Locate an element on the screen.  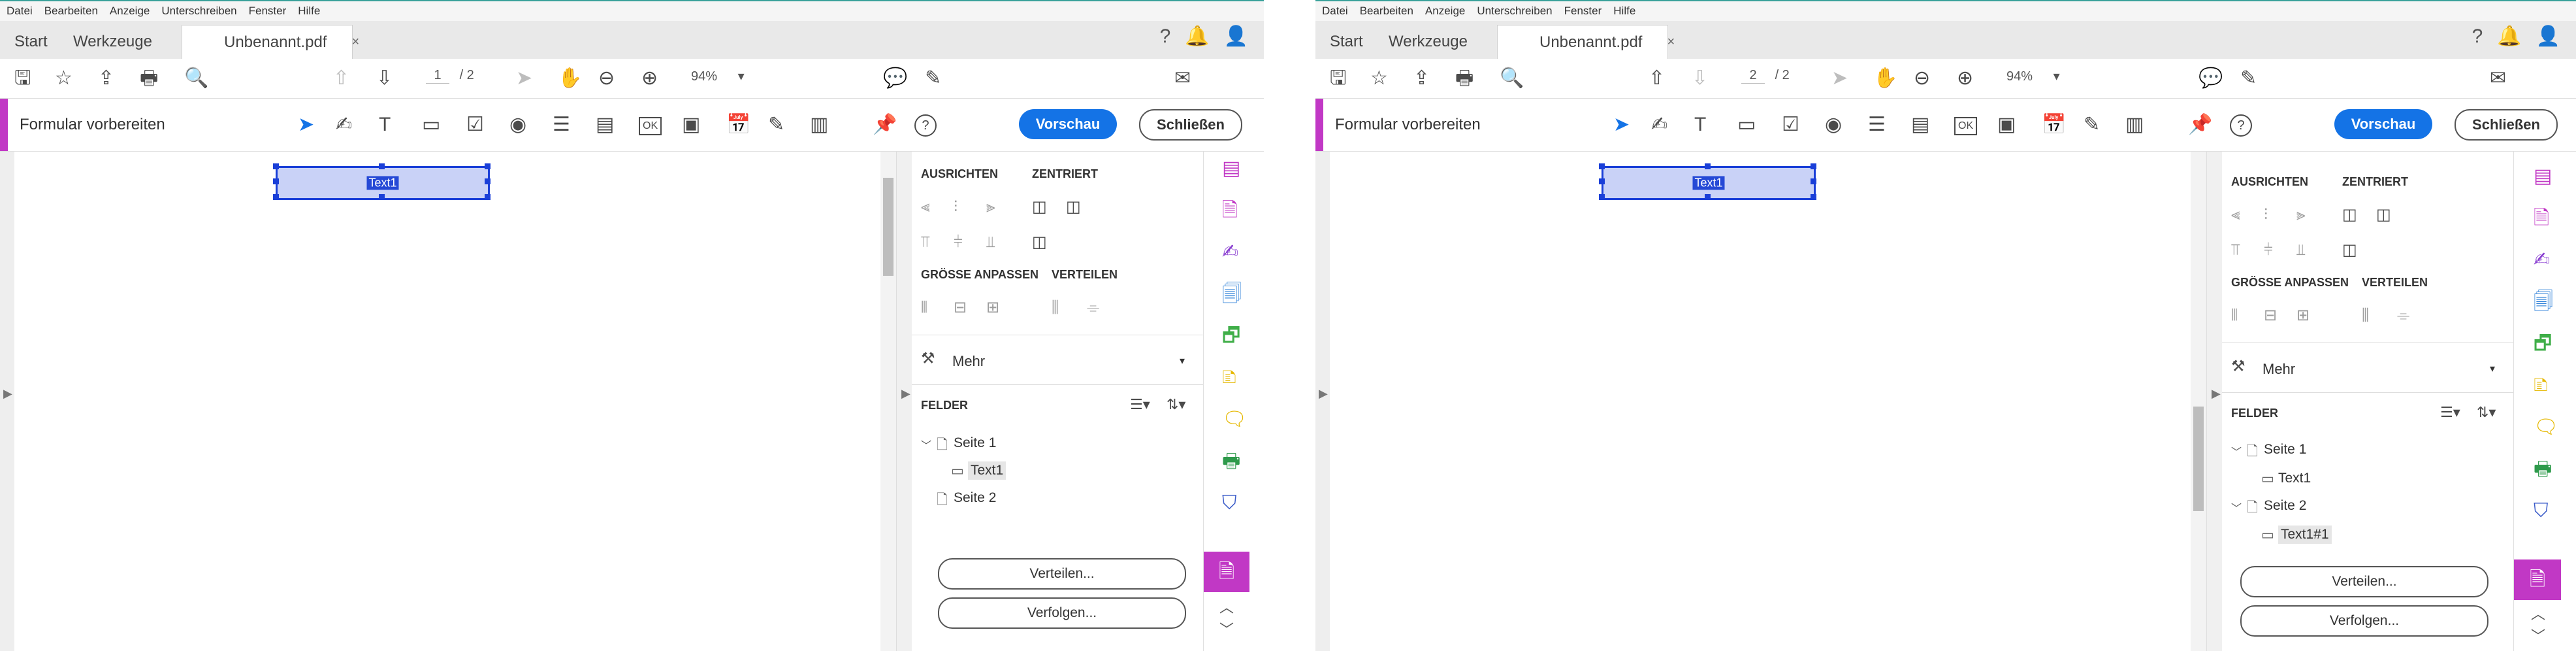
help-icon: ? is located at coordinates (2477, 37).